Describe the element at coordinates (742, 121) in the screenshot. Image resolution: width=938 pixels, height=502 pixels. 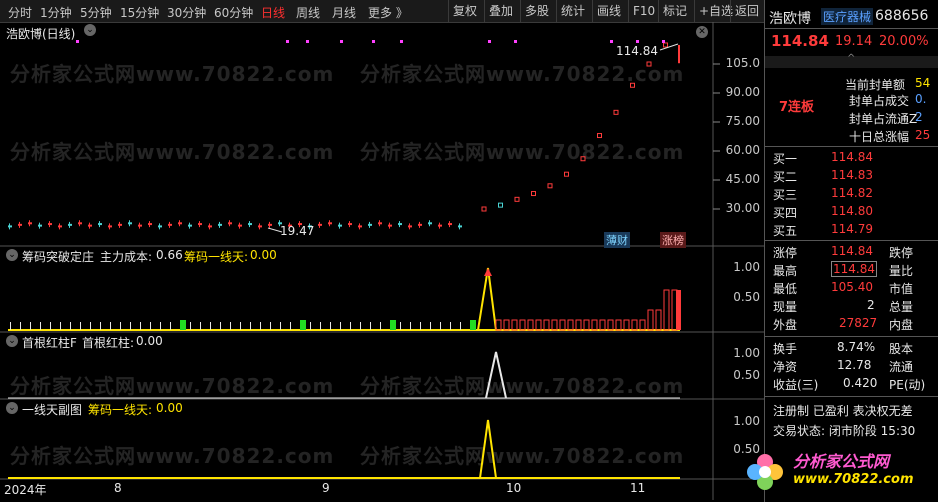
I see `price-axis-label: 75.00` at that location.